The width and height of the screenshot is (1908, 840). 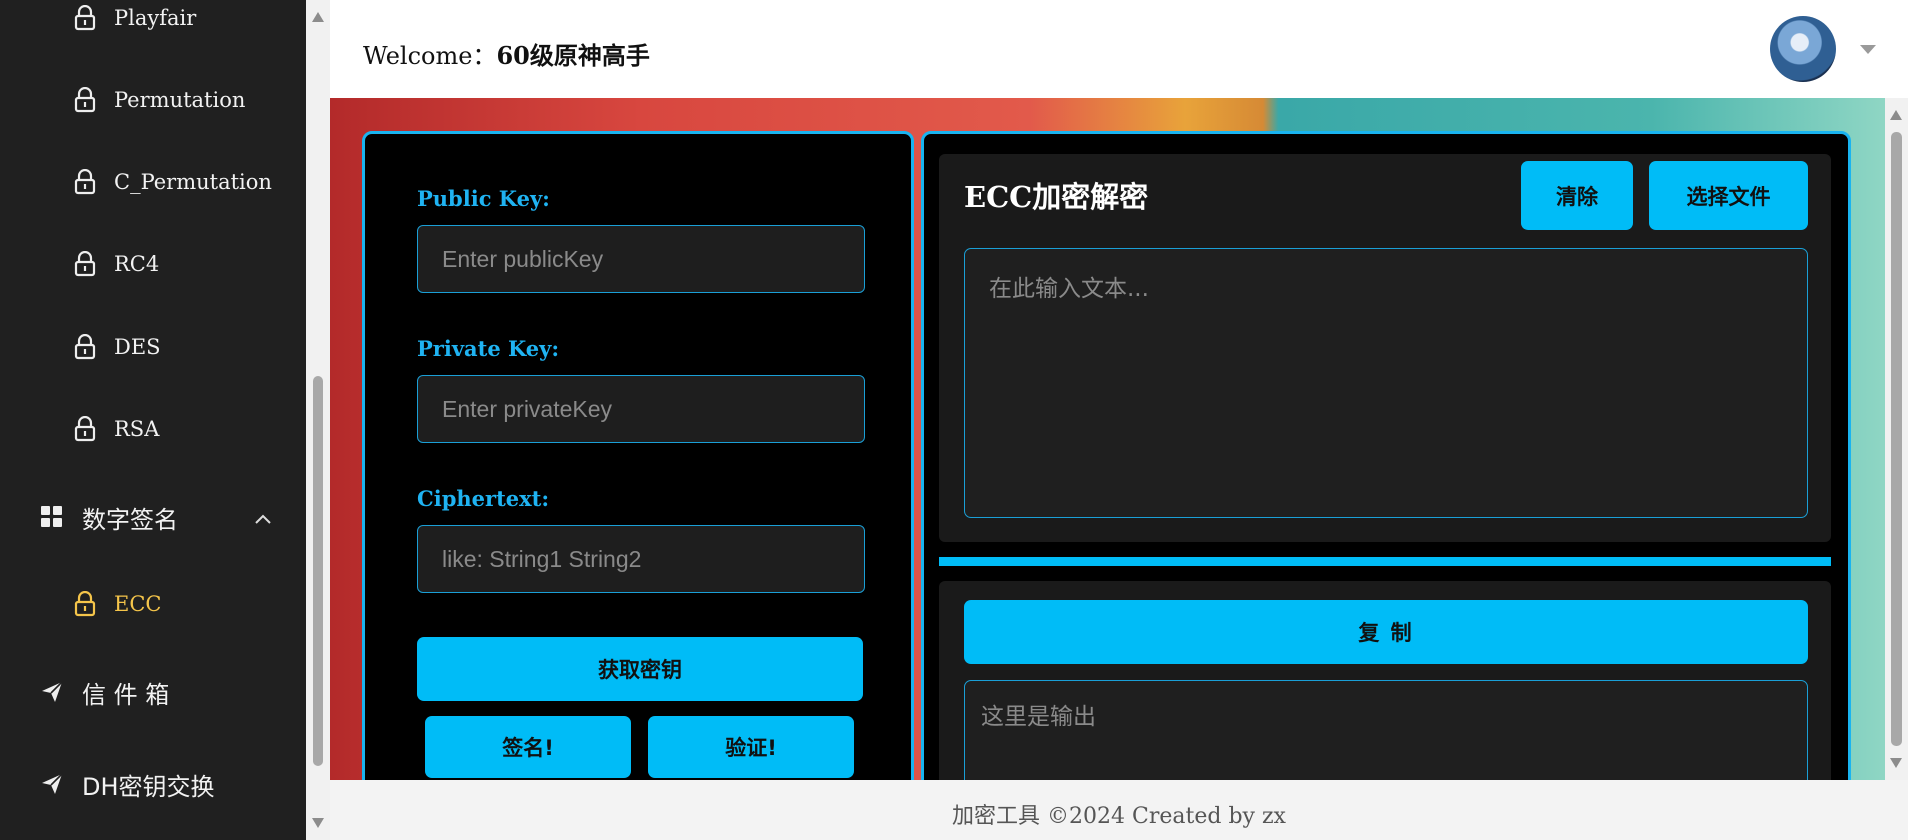 What do you see at coordinates (751, 747) in the screenshot?
I see `verify-button: 验证!` at bounding box center [751, 747].